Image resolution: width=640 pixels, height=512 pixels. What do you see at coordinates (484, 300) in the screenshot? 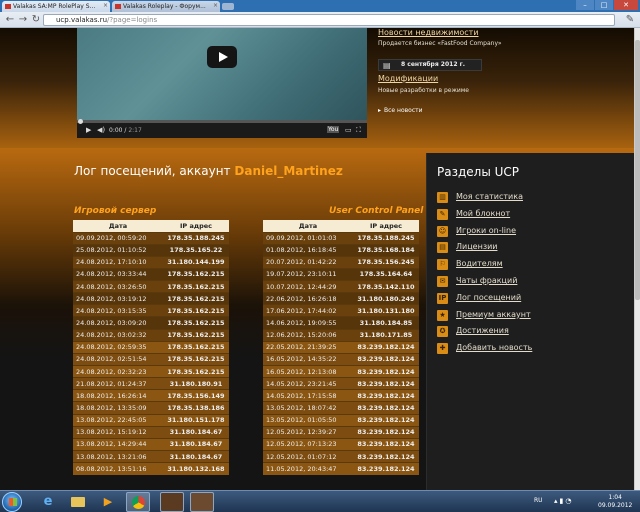
I see `sidebar-item: IP Лог посещений` at bounding box center [484, 300].